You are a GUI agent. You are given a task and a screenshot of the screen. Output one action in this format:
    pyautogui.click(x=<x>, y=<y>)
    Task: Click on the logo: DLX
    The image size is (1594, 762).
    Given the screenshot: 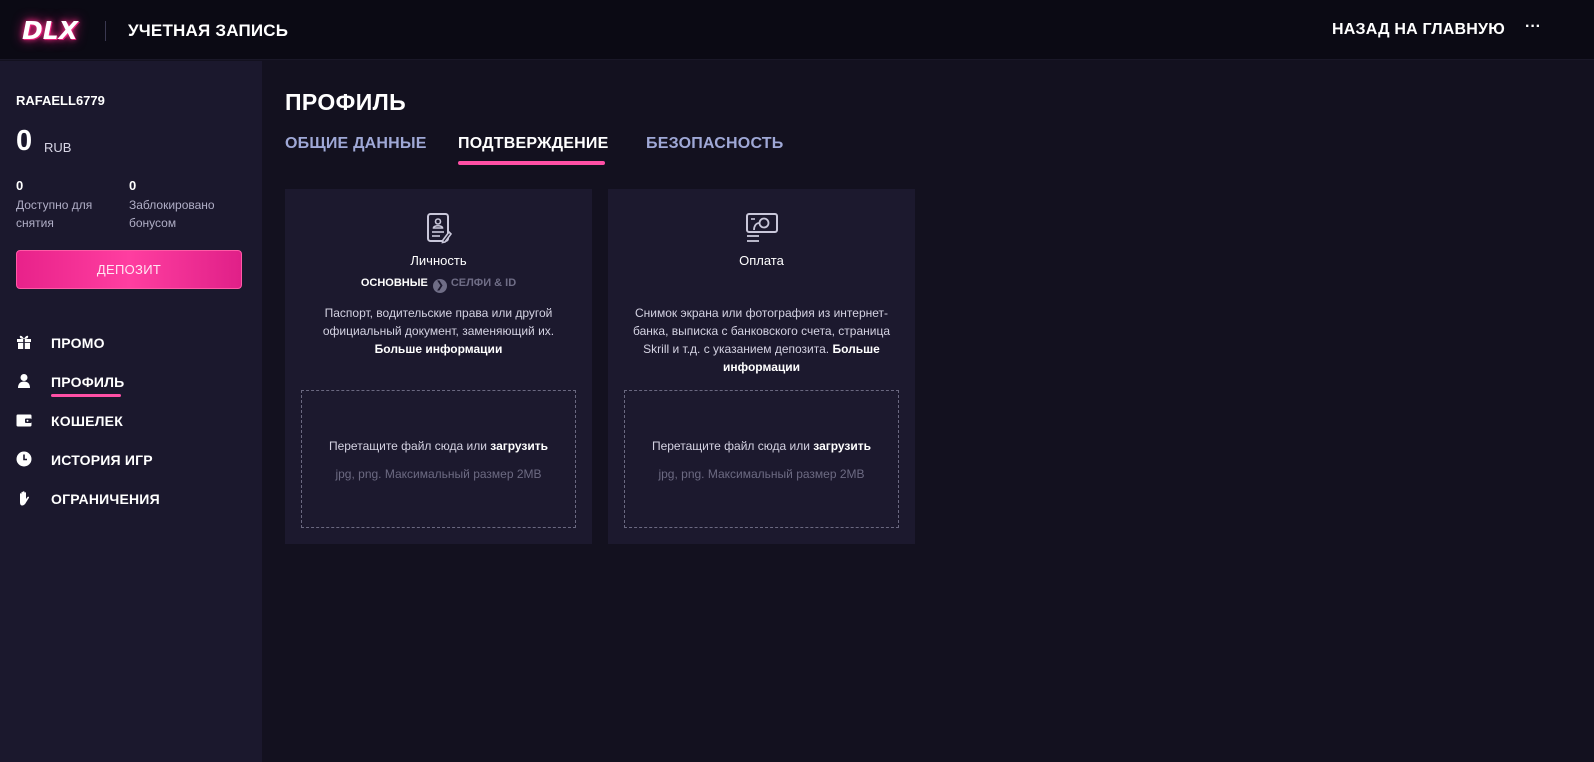 What is the action you would take?
    pyautogui.click(x=50, y=30)
    